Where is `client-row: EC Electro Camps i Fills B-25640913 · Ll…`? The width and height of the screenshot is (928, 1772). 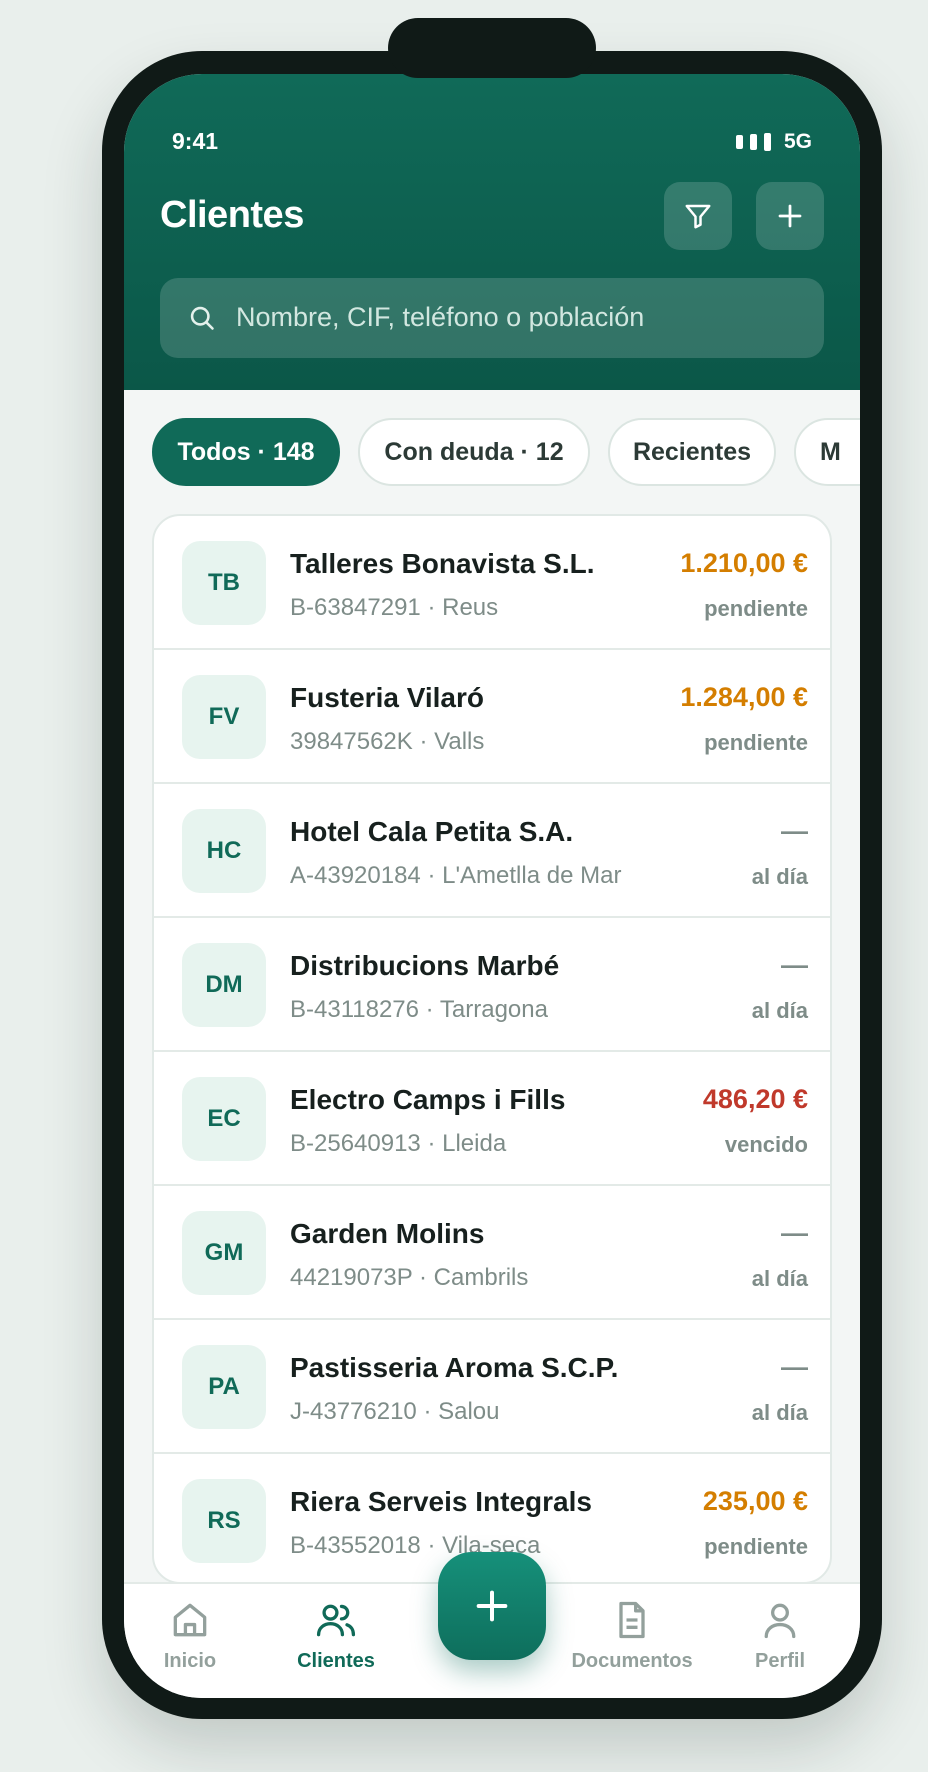
client-row: EC Electro Camps i Fills B-25640913 · Ll… is located at coordinates (492, 1119).